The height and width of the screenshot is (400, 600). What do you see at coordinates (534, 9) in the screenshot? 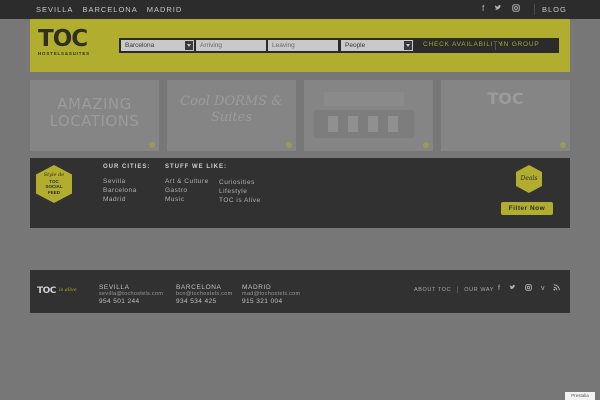
I see `nav-divider` at bounding box center [534, 9].